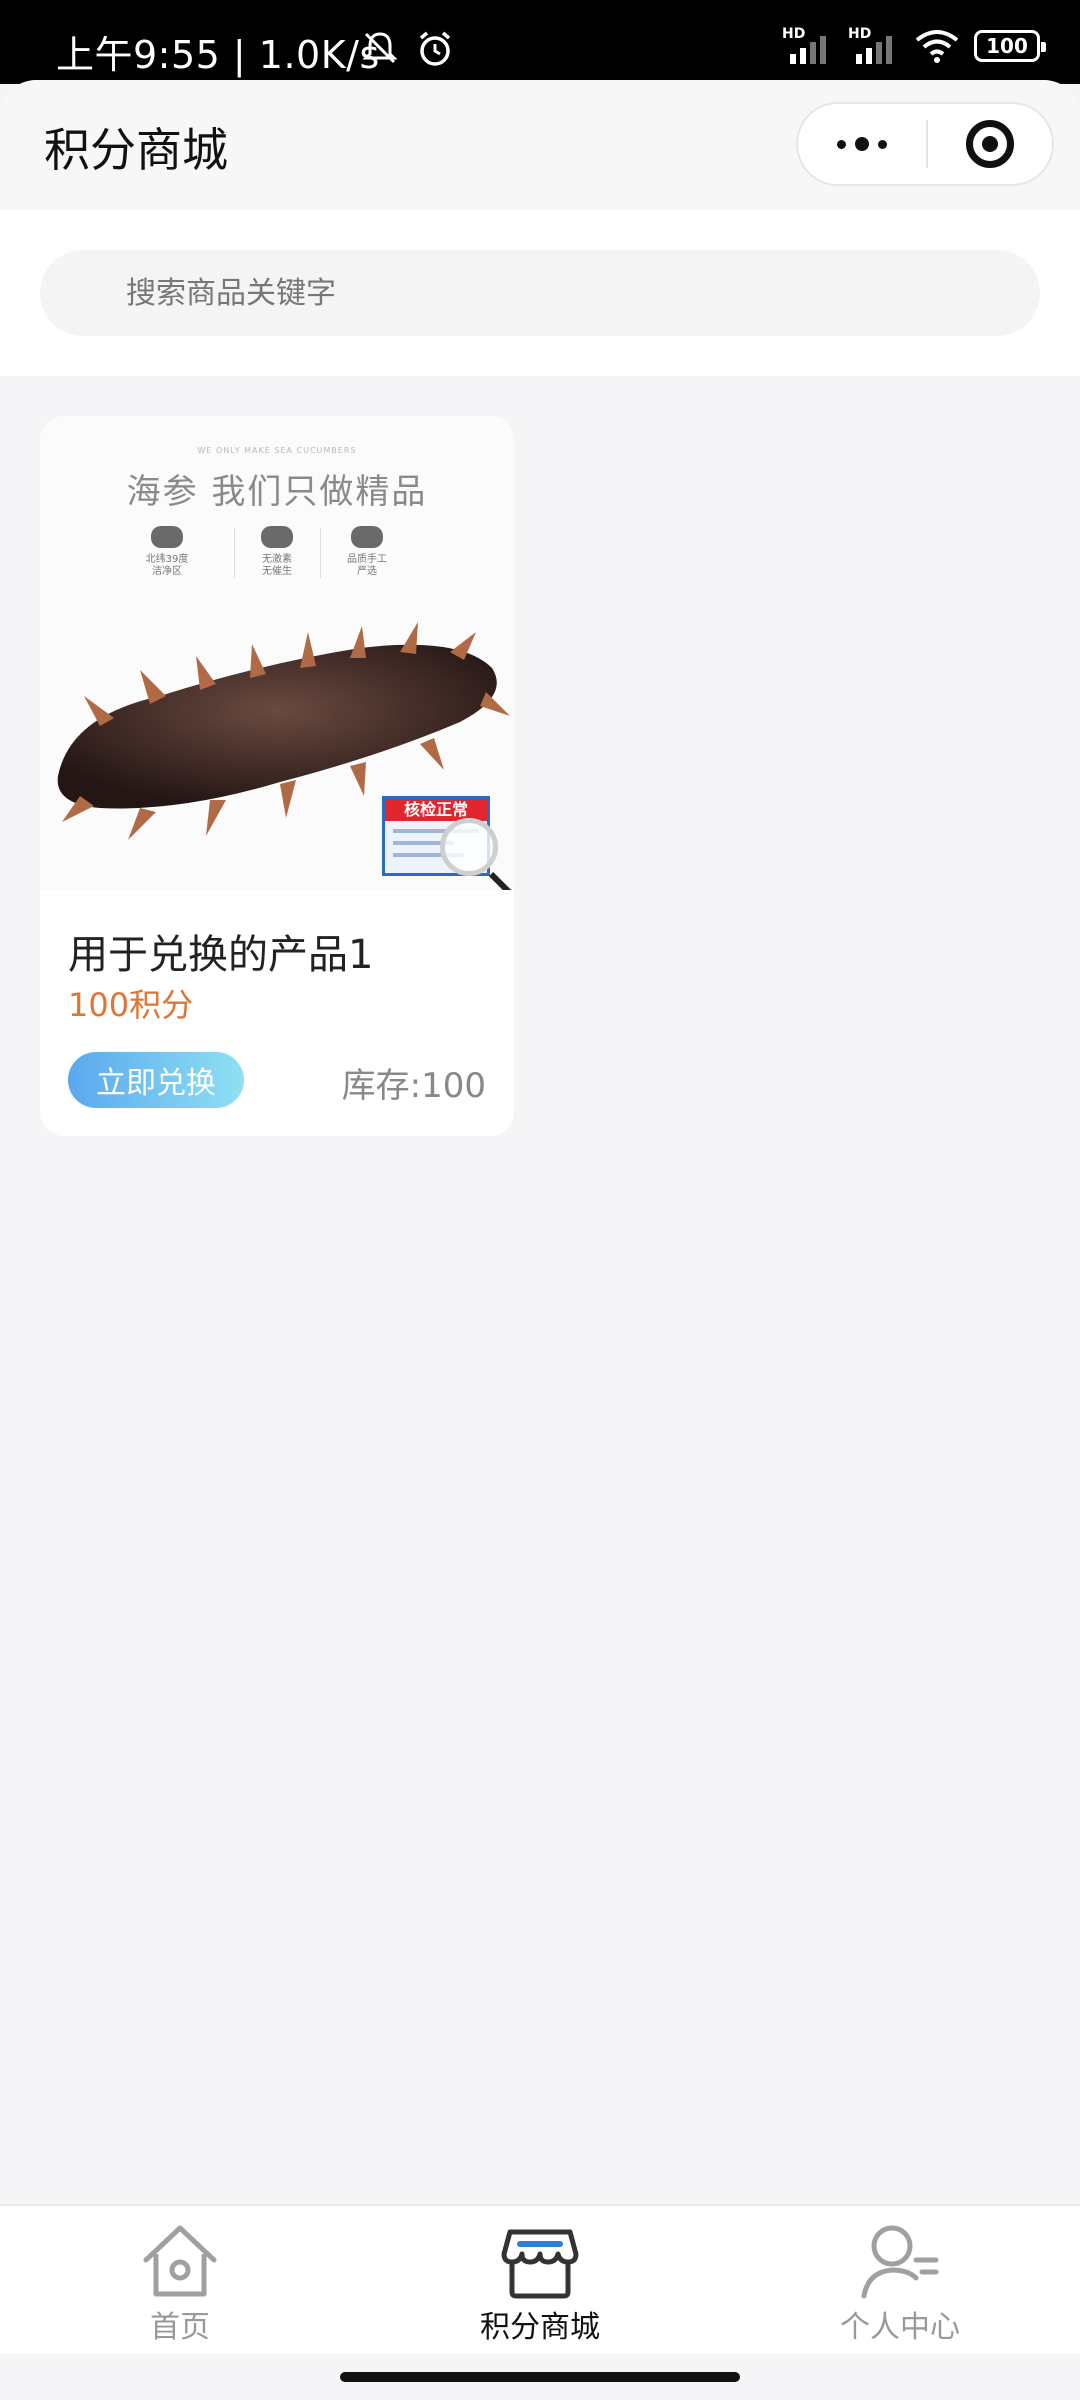 The width and height of the screenshot is (1080, 2400). What do you see at coordinates (367, 537) in the screenshot?
I see `hand-icon` at bounding box center [367, 537].